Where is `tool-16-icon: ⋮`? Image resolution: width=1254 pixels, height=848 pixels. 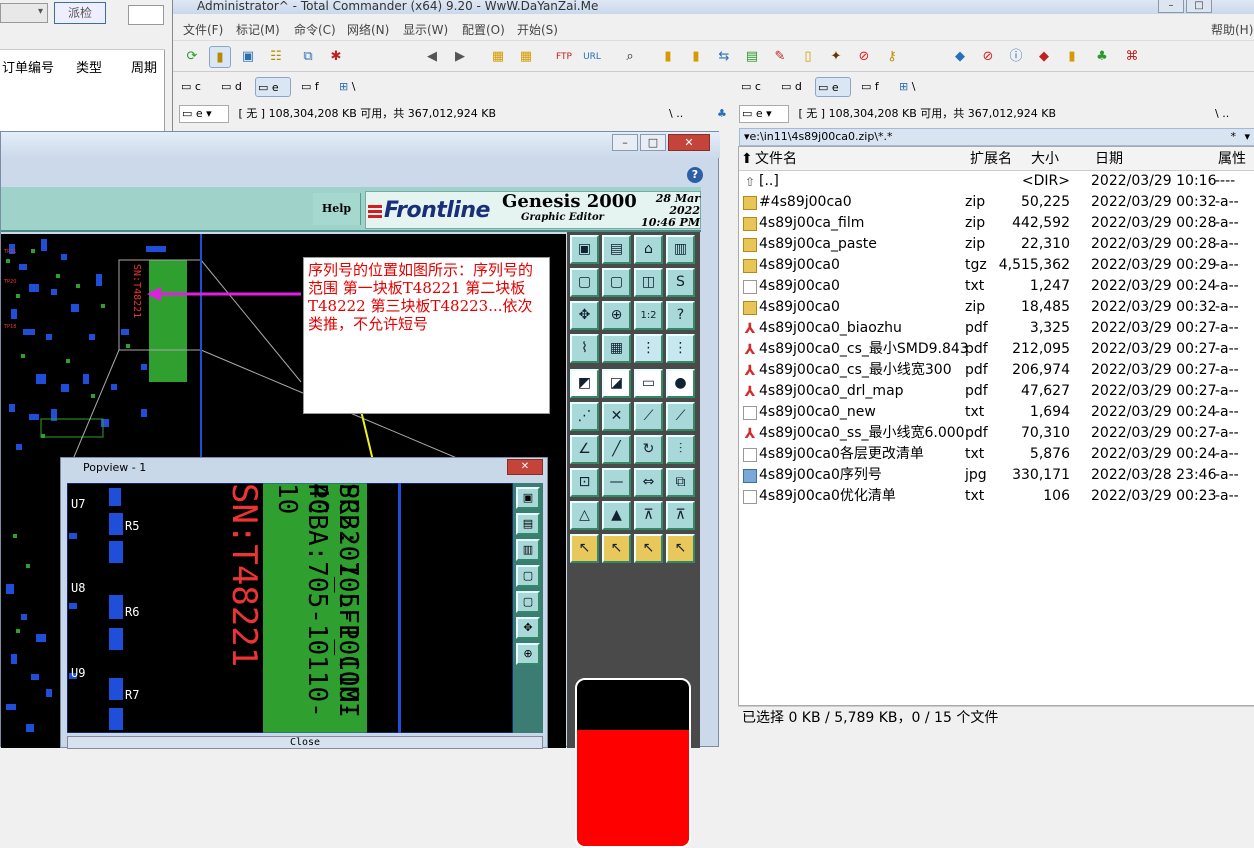
tool-16-icon: ⋮ is located at coordinates (680, 348).